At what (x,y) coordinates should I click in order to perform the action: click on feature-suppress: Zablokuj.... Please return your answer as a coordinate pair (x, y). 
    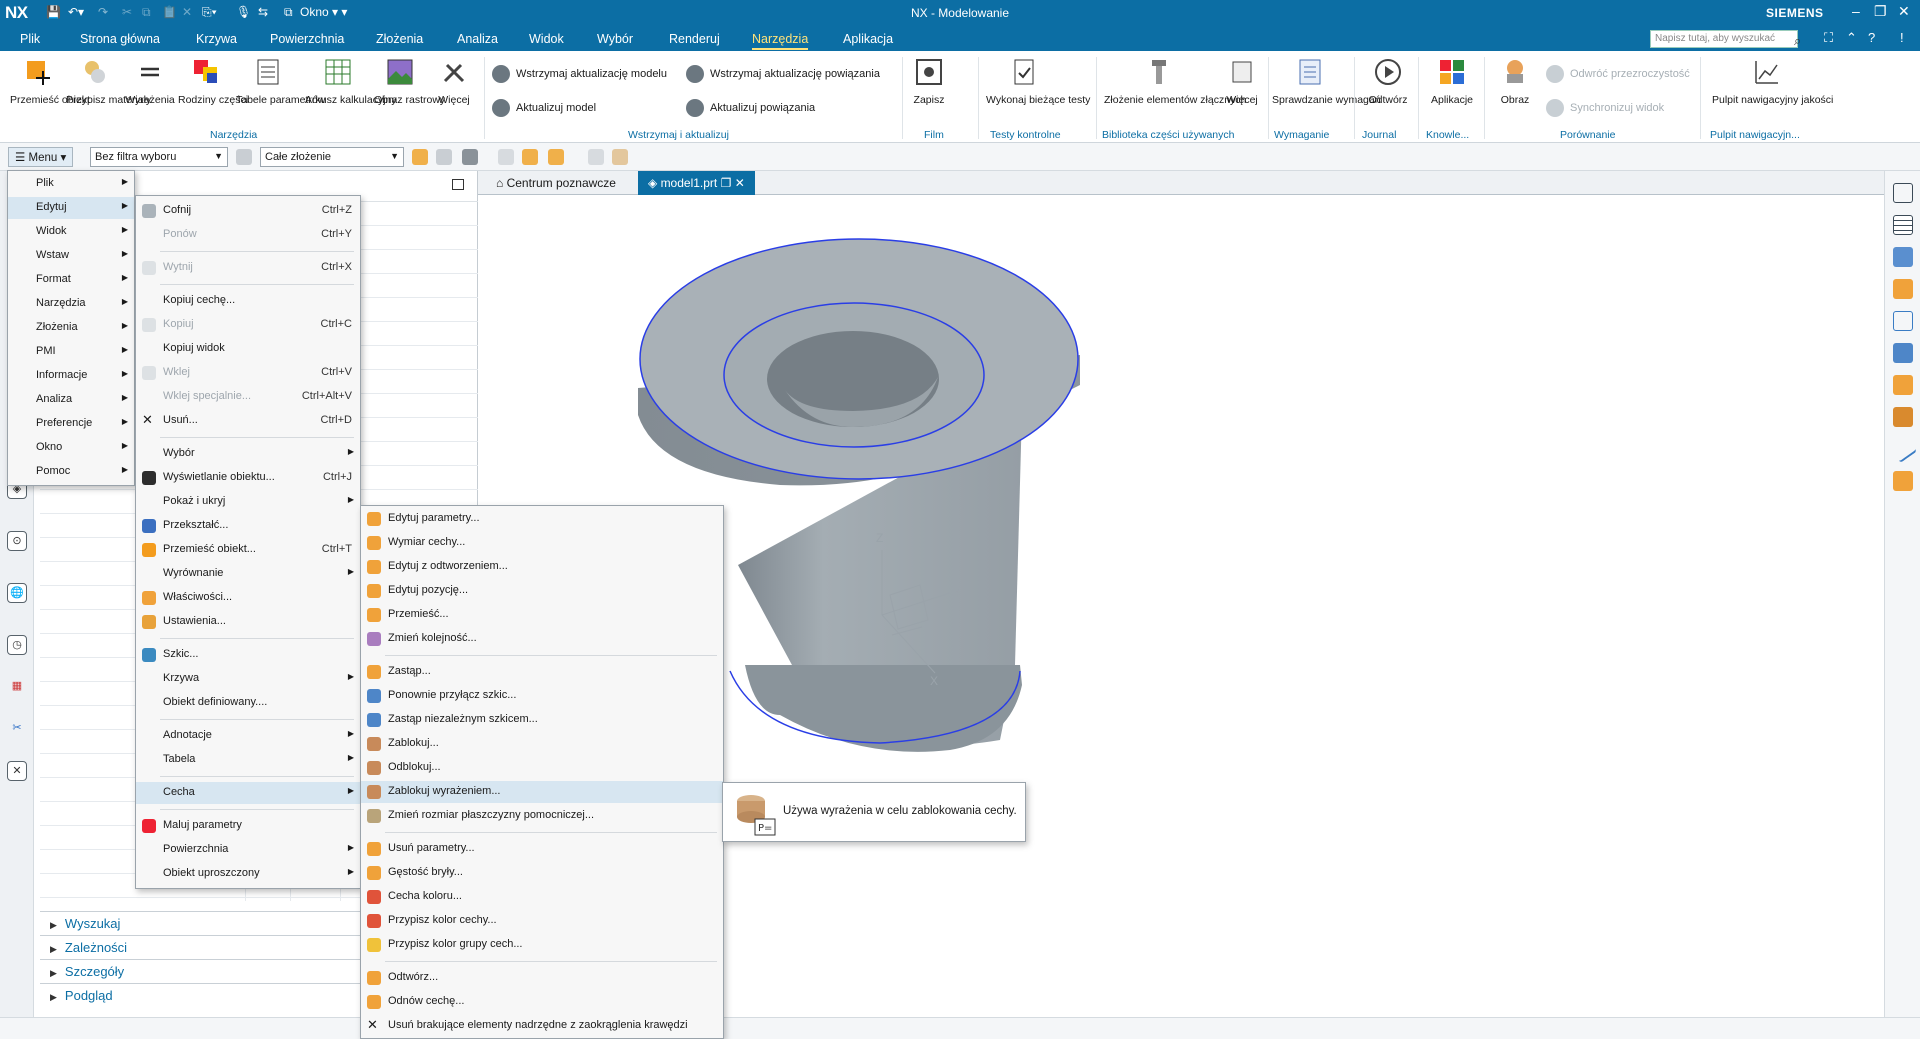
    Looking at the image, I should click on (542, 744).